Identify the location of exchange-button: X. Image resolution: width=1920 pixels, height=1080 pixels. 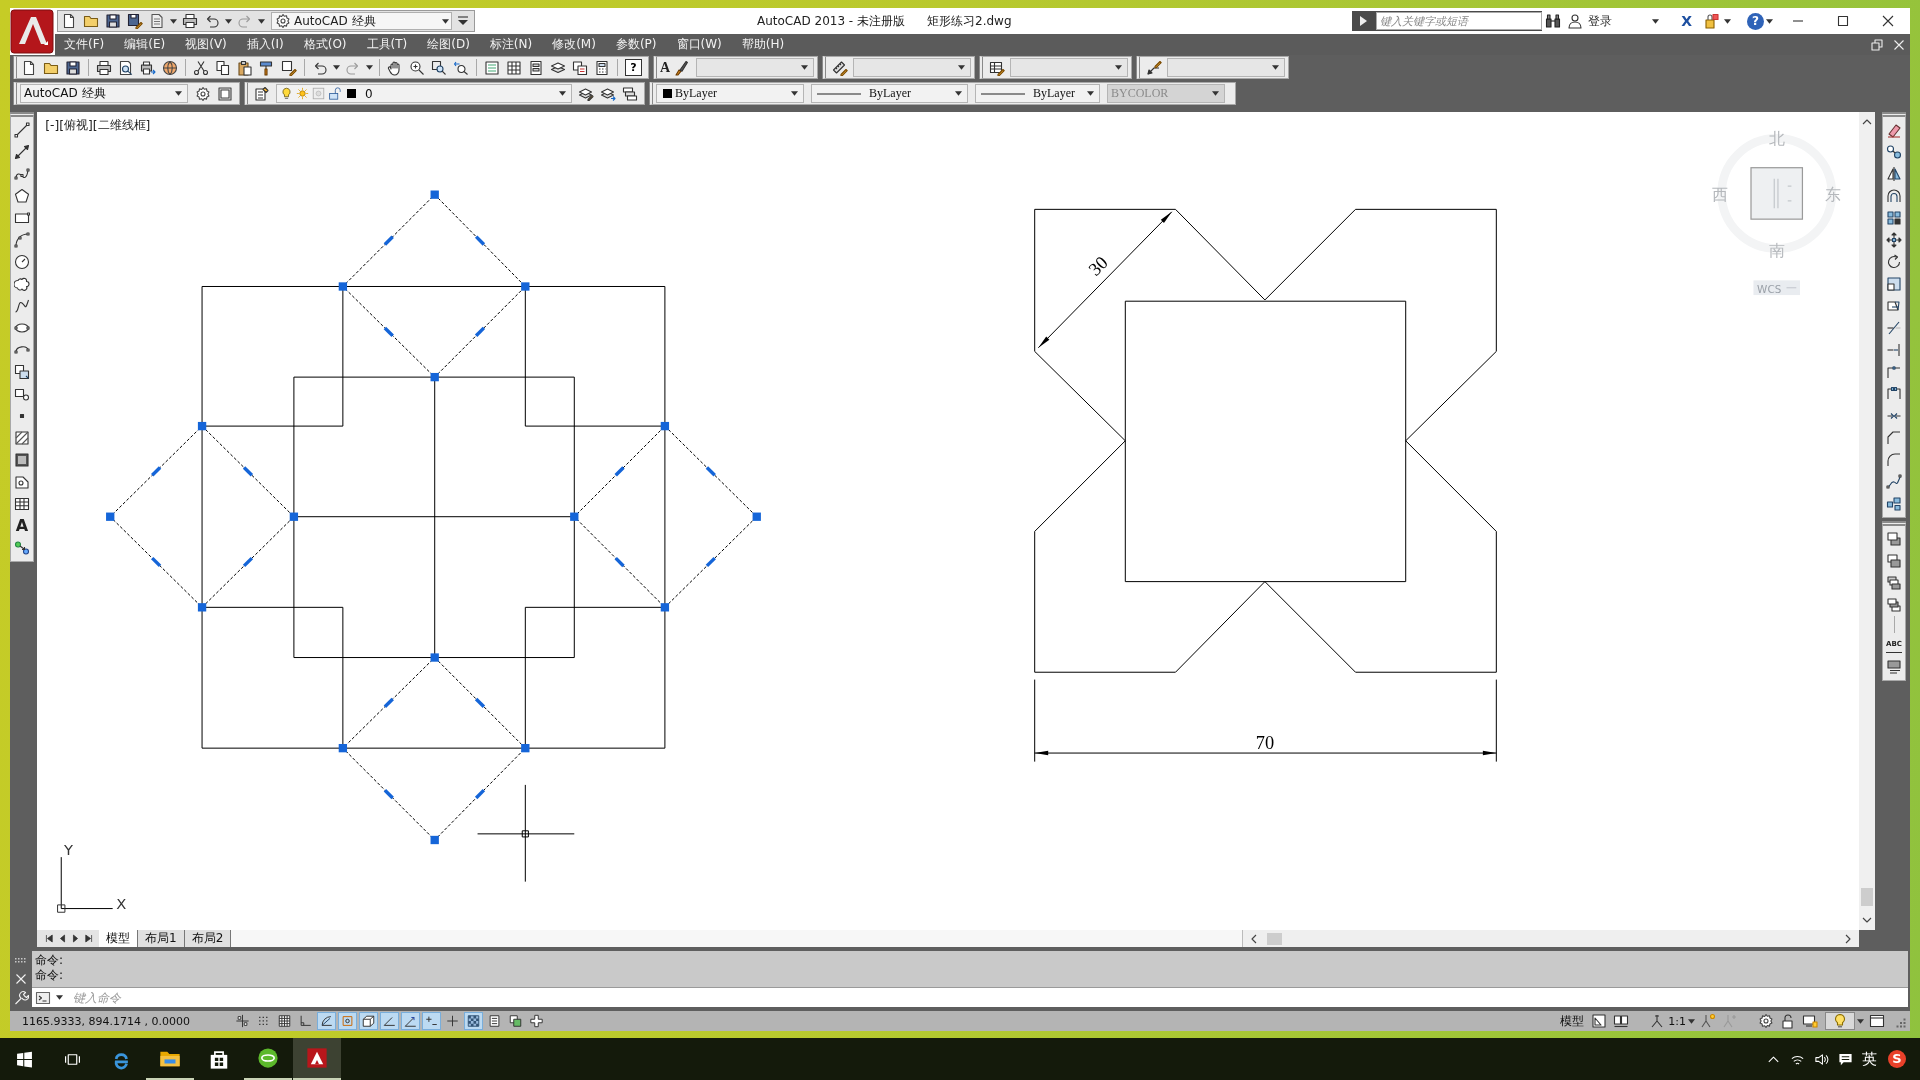
(1686, 21).